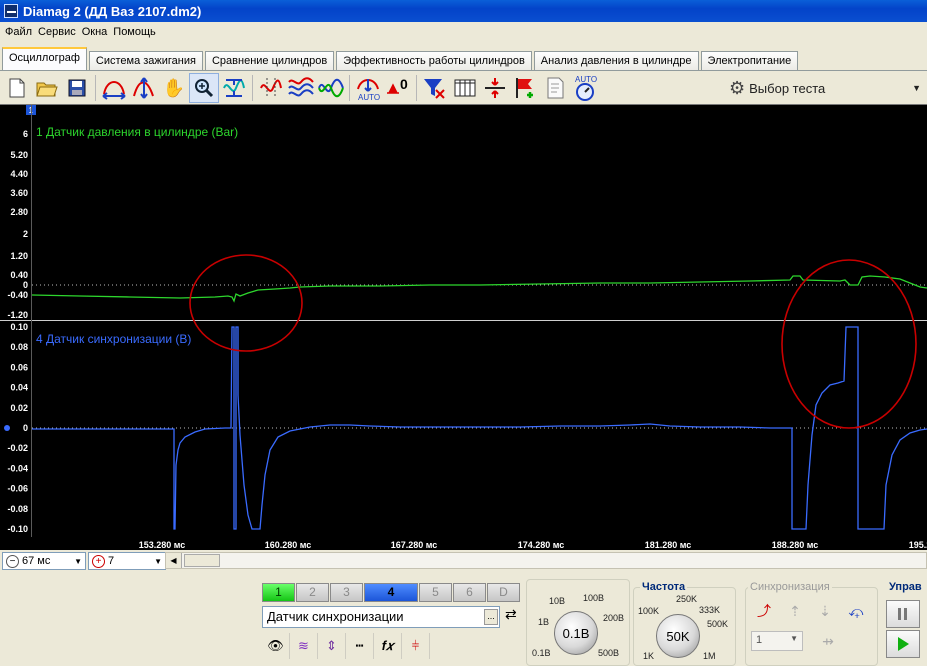  I want to click on zero-offset-icon: 0, so click(398, 88).